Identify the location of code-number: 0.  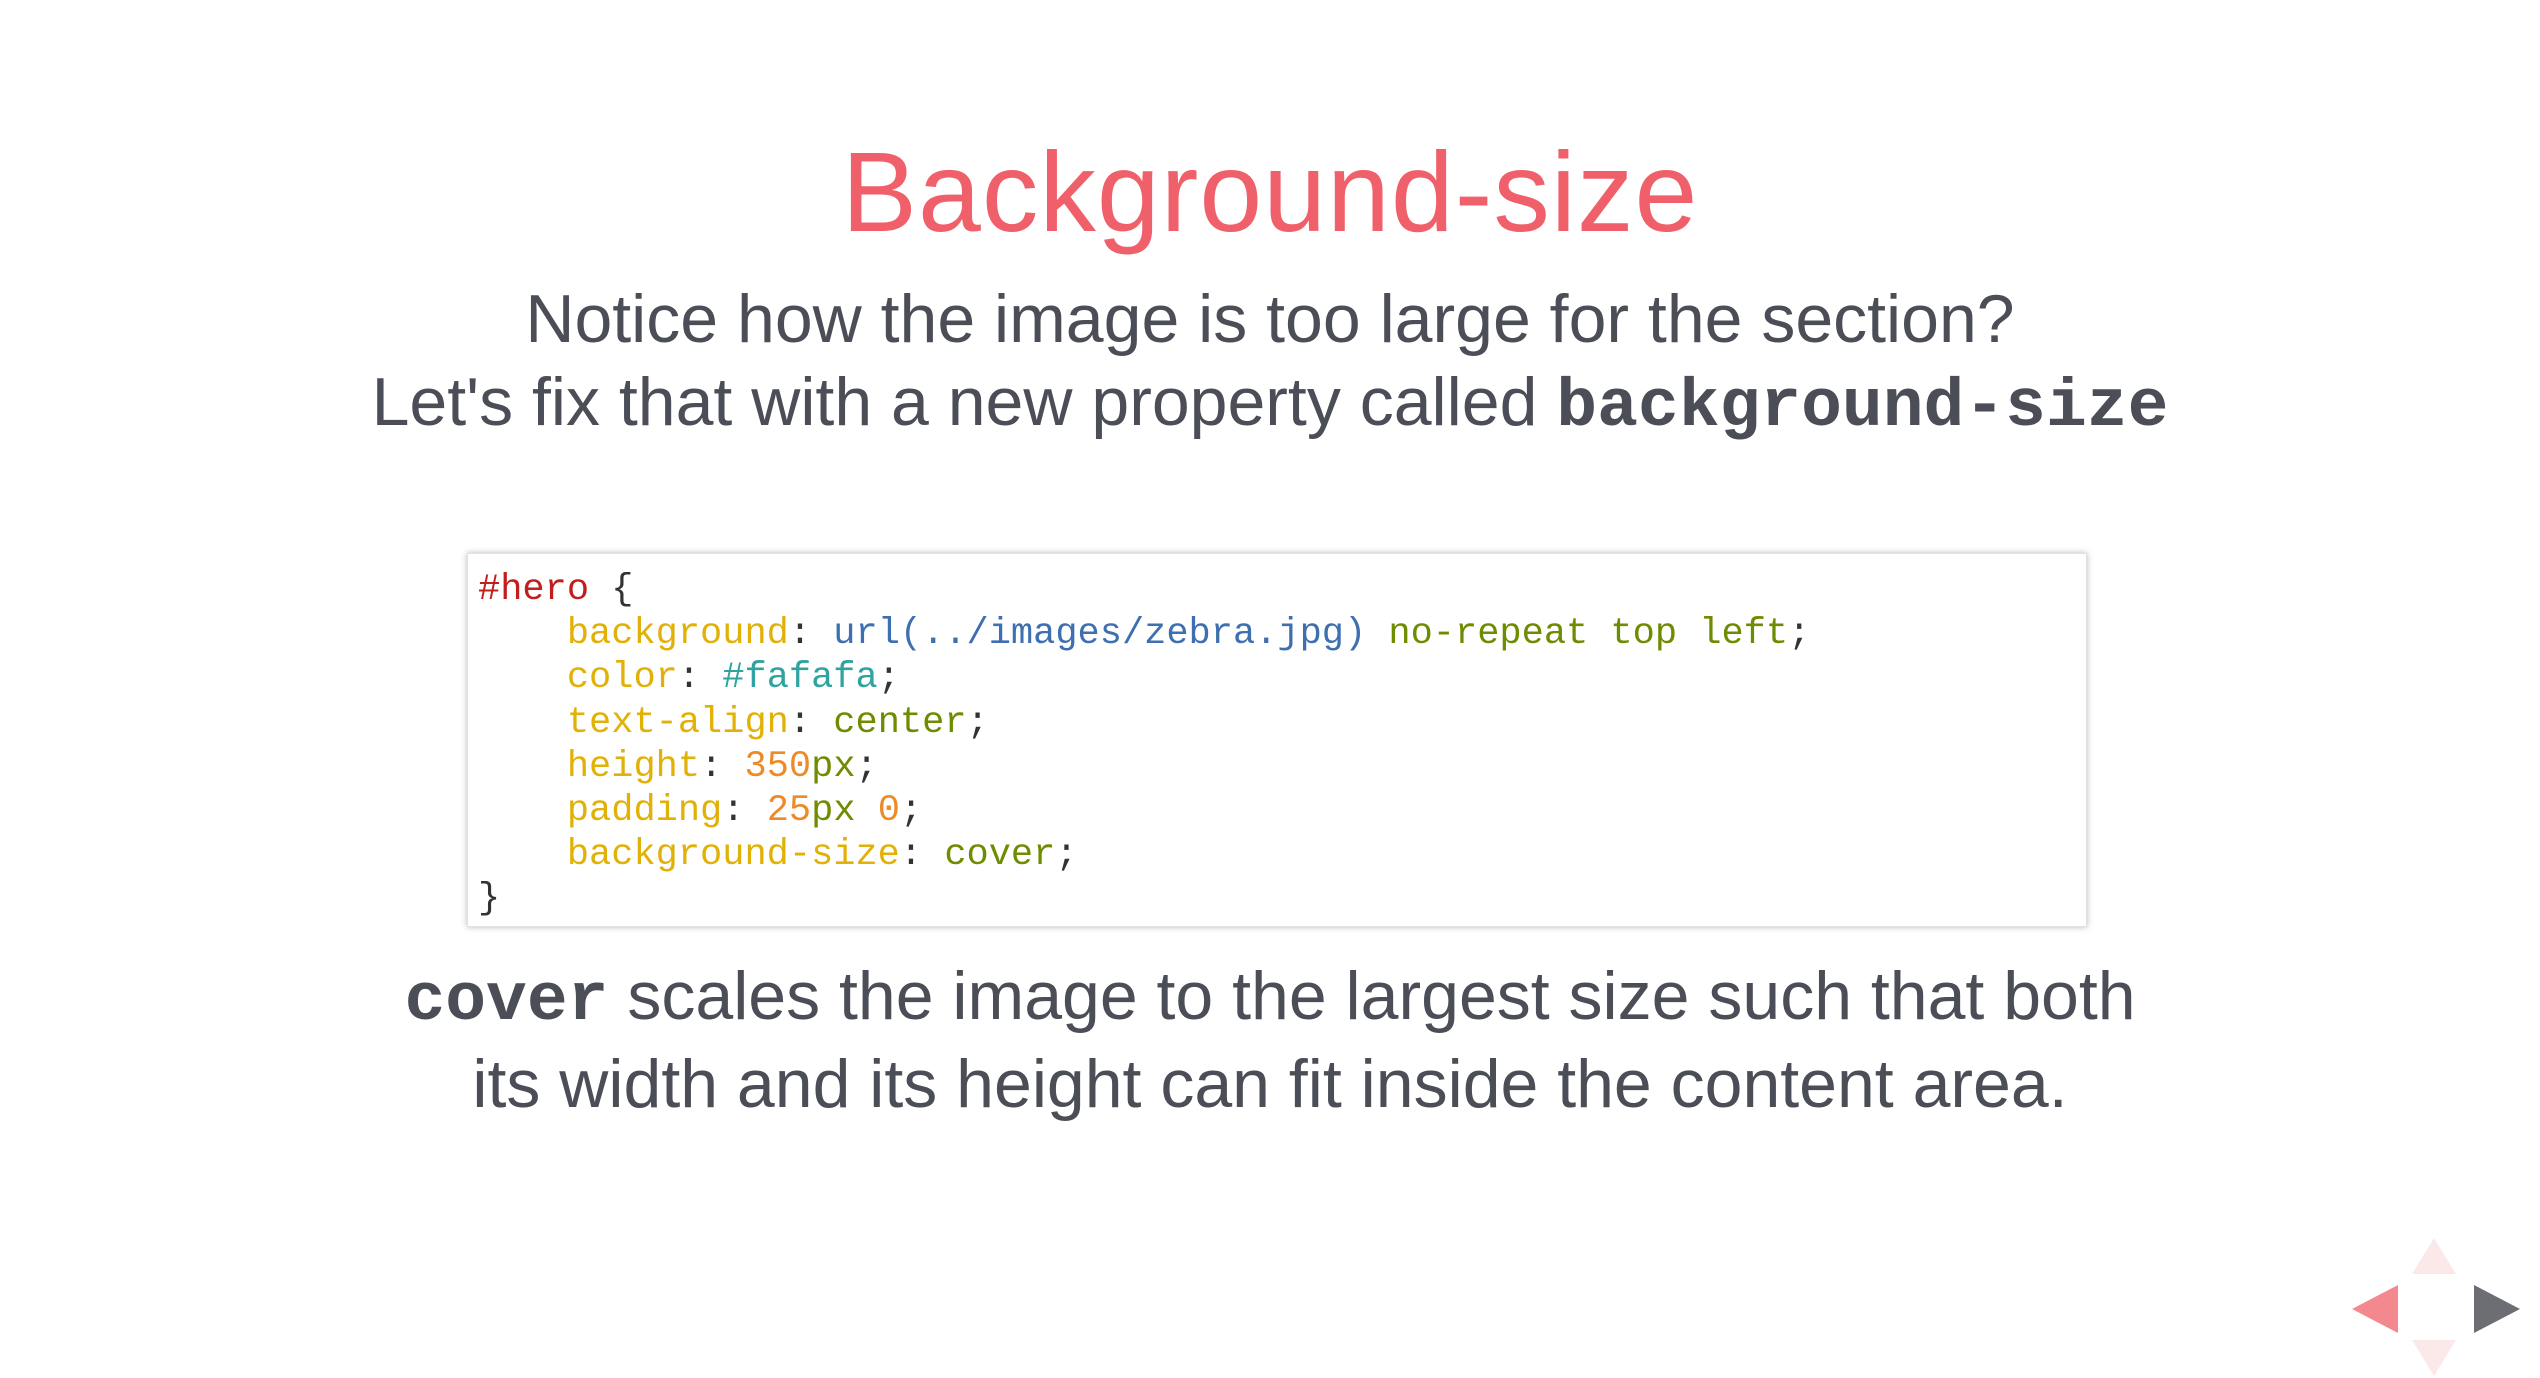
(888, 811).